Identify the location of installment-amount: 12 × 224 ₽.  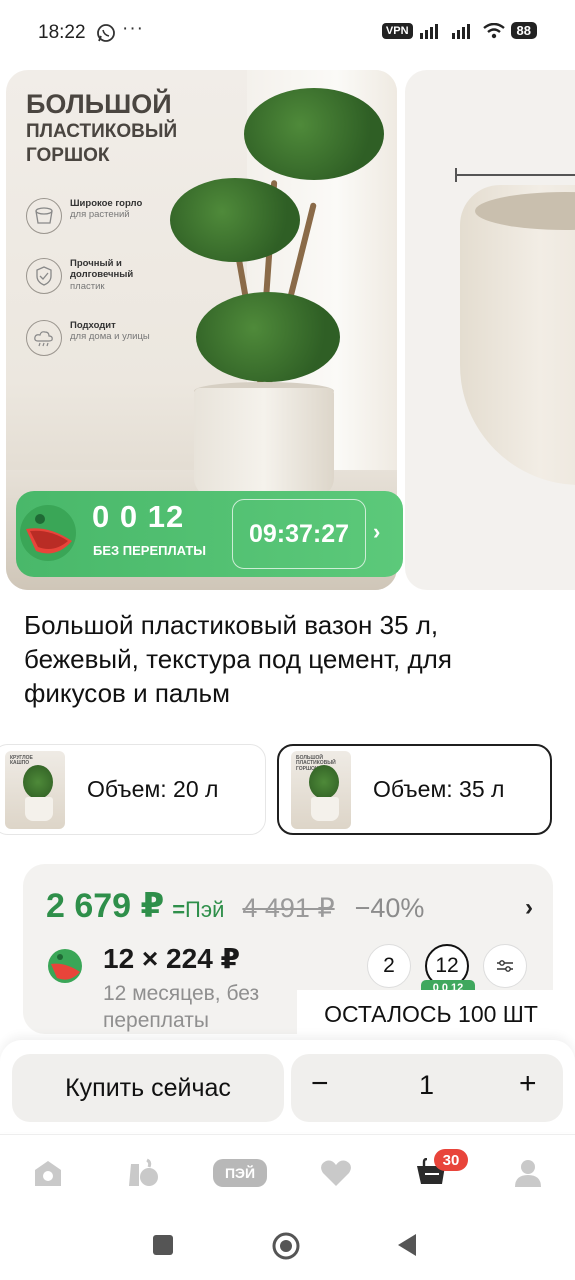
(172, 958).